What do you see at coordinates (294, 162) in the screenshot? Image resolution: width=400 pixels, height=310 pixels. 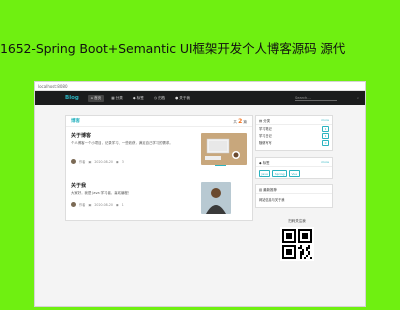 I see `tag-header: ◆ 标签 more` at bounding box center [294, 162].